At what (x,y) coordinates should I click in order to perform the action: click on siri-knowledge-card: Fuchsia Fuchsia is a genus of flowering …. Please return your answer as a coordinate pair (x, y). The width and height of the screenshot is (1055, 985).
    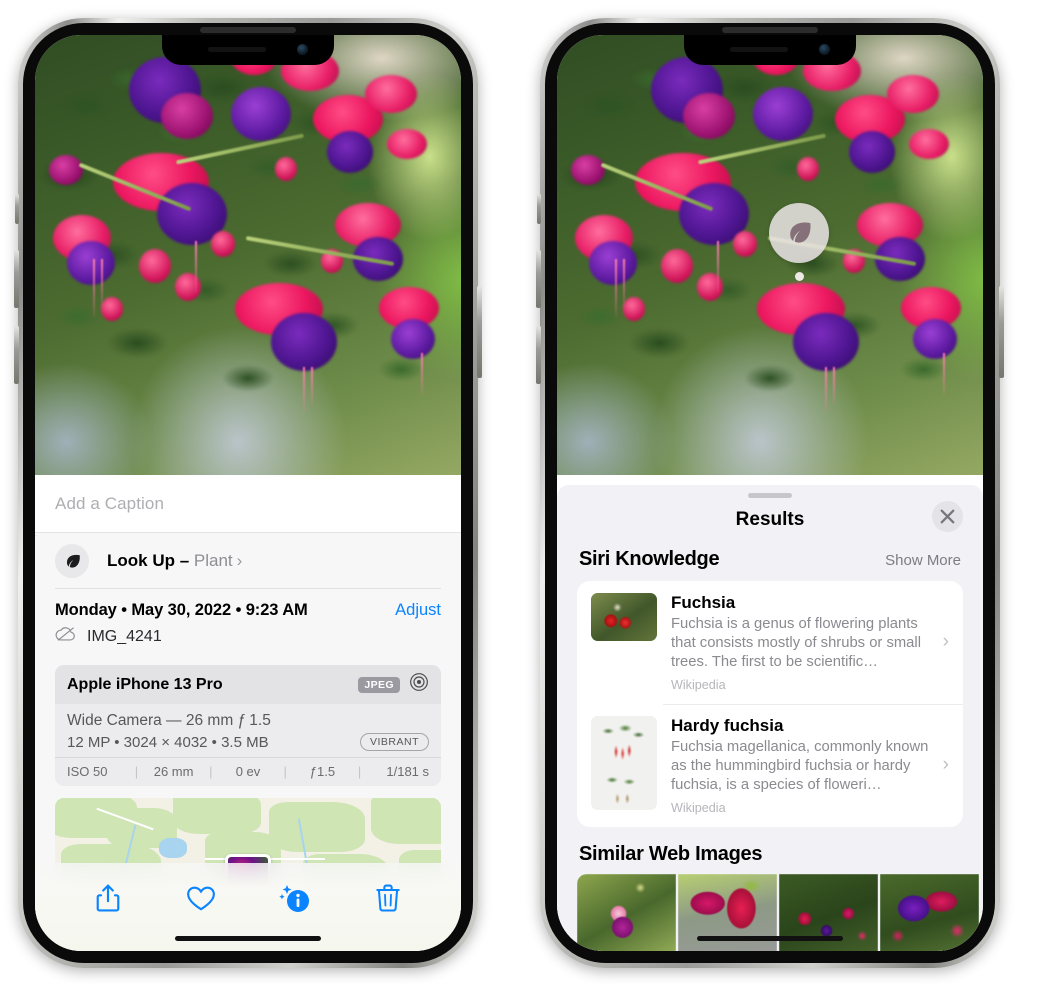
    Looking at the image, I should click on (770, 704).